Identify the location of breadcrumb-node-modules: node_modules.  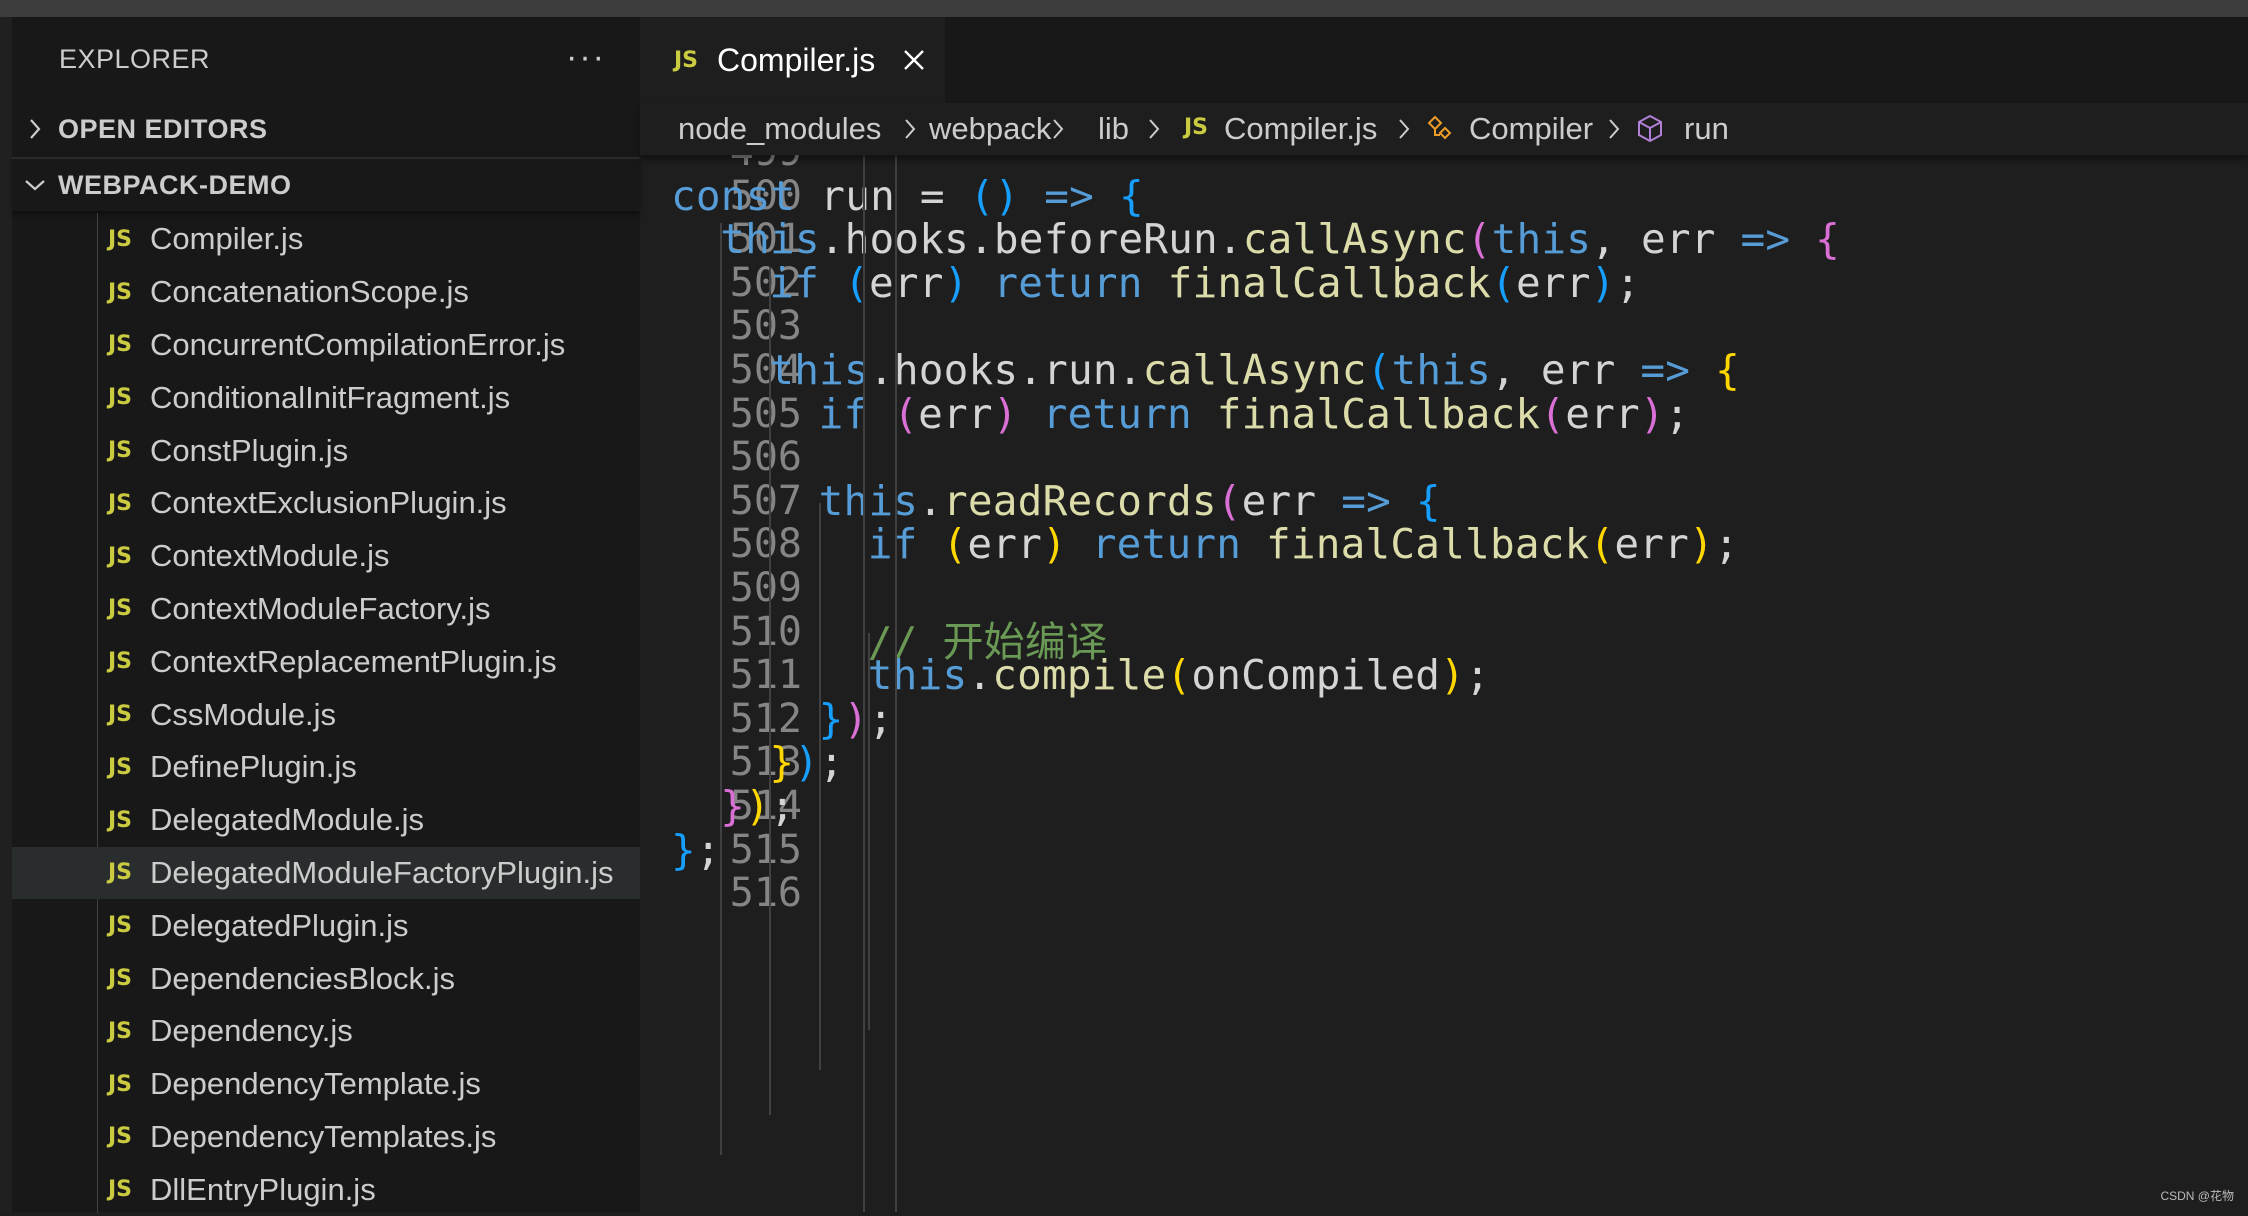
(779, 129).